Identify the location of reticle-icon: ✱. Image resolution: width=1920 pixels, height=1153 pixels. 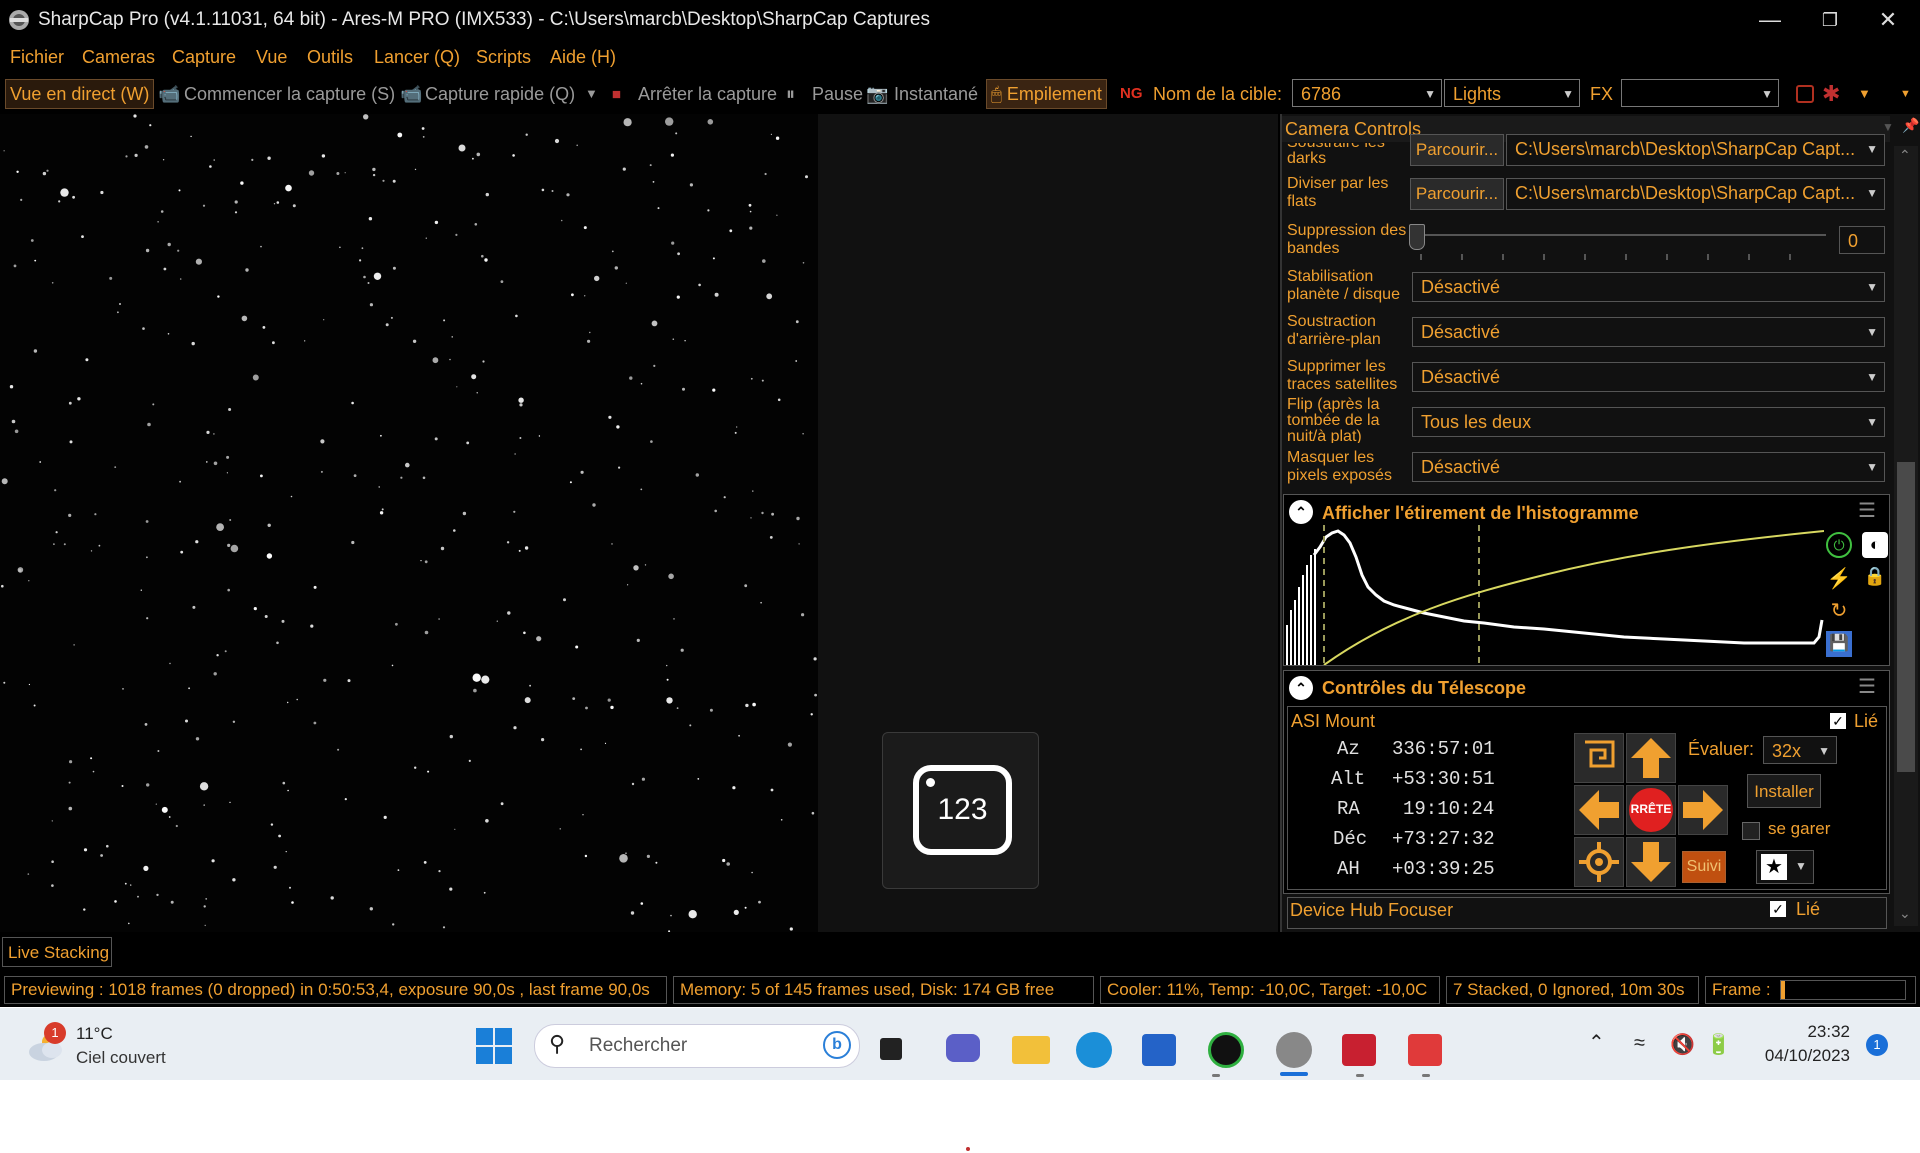
(1831, 94).